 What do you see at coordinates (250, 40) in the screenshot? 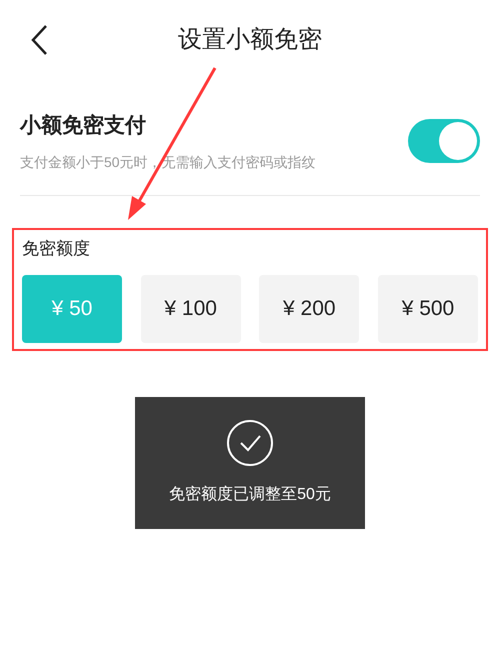
I see `page-title: 设置小额免密` at bounding box center [250, 40].